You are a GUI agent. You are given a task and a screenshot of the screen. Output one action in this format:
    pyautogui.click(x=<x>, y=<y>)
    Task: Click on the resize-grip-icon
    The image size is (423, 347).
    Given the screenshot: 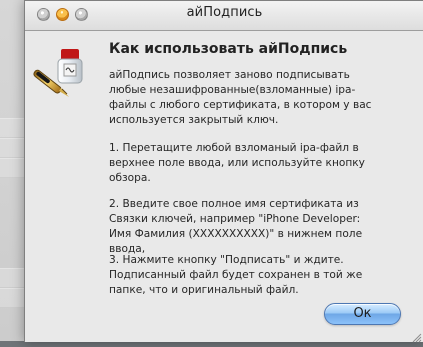 What is the action you would take?
    pyautogui.click(x=416, y=335)
    